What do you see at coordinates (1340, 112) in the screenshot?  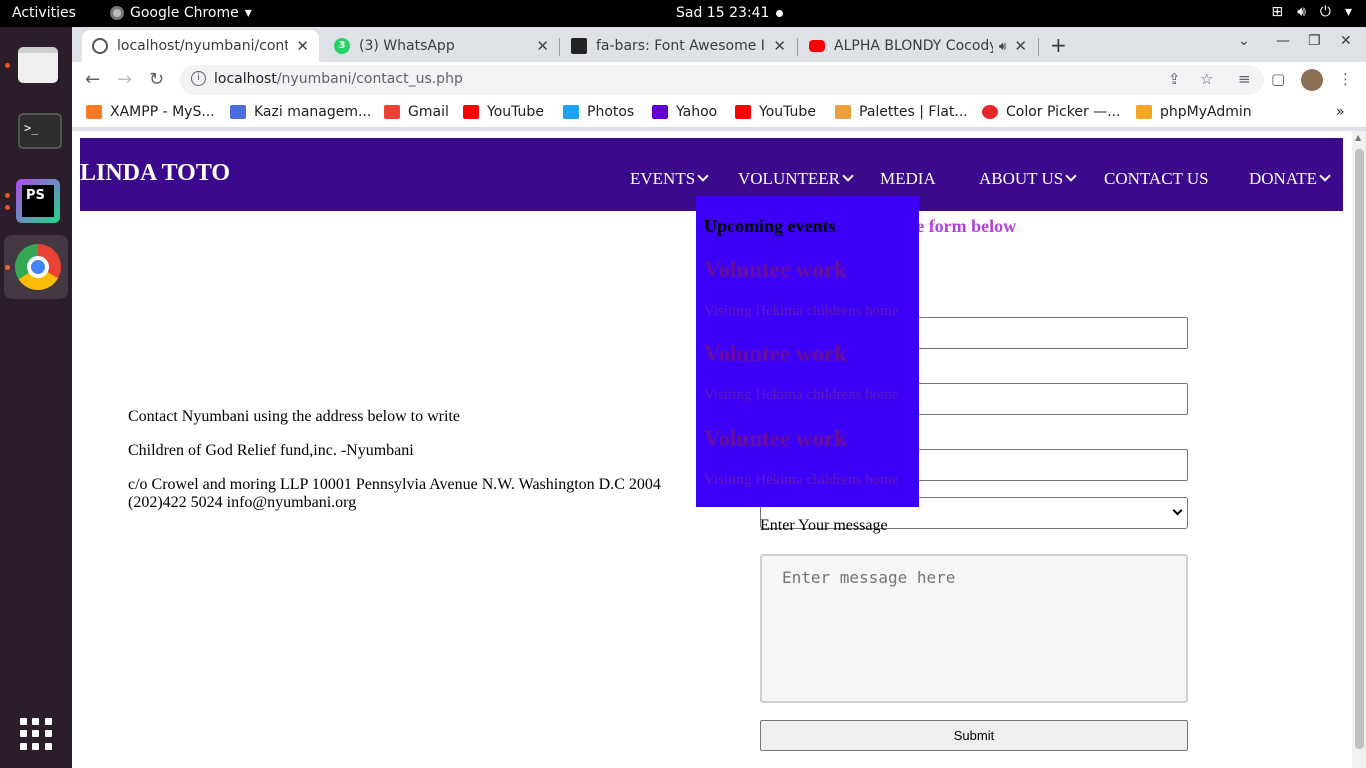 I see `bookmarks-overflow-icon: »` at bounding box center [1340, 112].